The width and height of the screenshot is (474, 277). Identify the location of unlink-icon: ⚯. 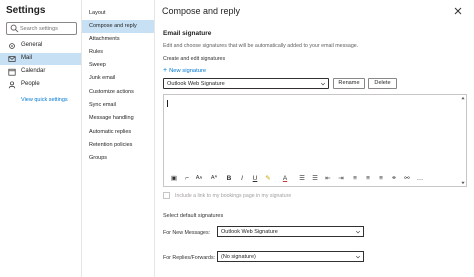
(407, 178).